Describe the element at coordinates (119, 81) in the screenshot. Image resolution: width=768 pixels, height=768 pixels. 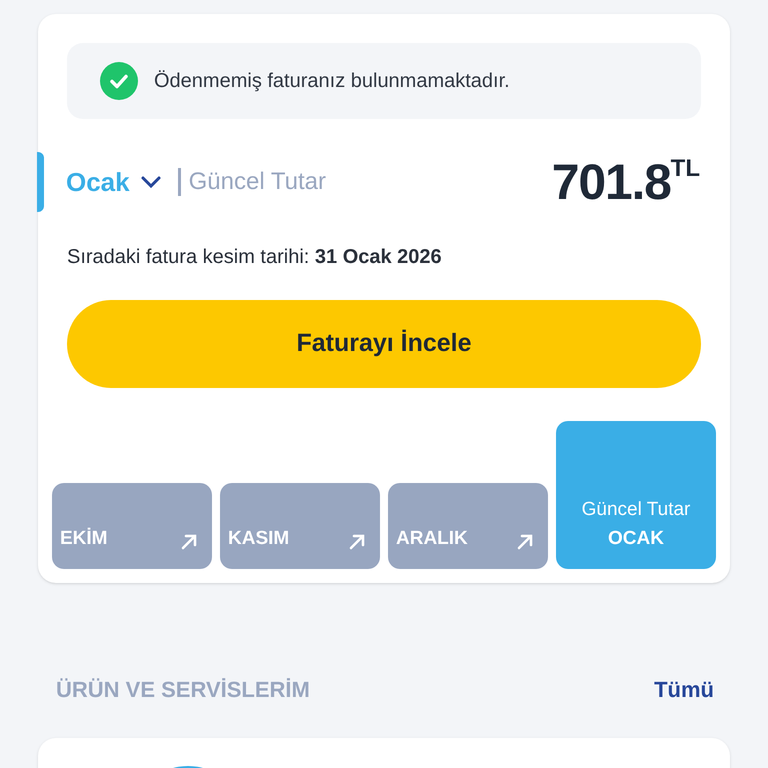
I see `check-icon` at that location.